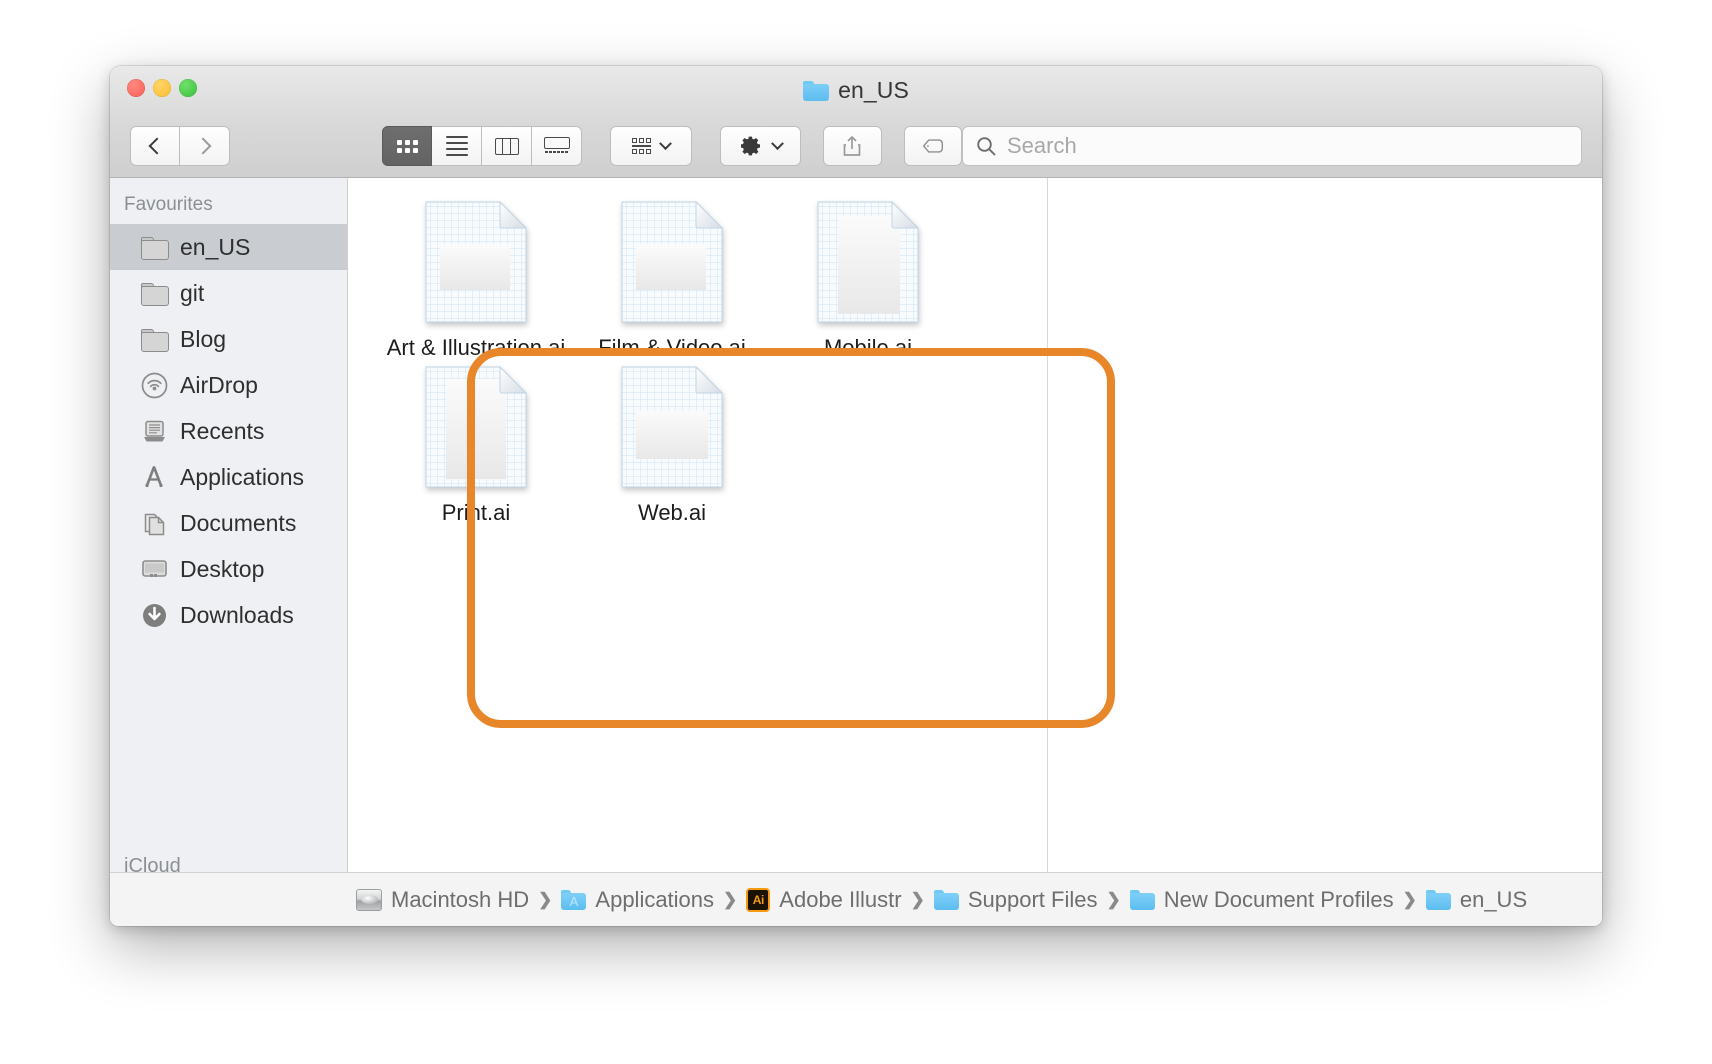 This screenshot has width=1712, height=1064. What do you see at coordinates (238, 522) in the screenshot?
I see `sidebar-item-label: Documents` at bounding box center [238, 522].